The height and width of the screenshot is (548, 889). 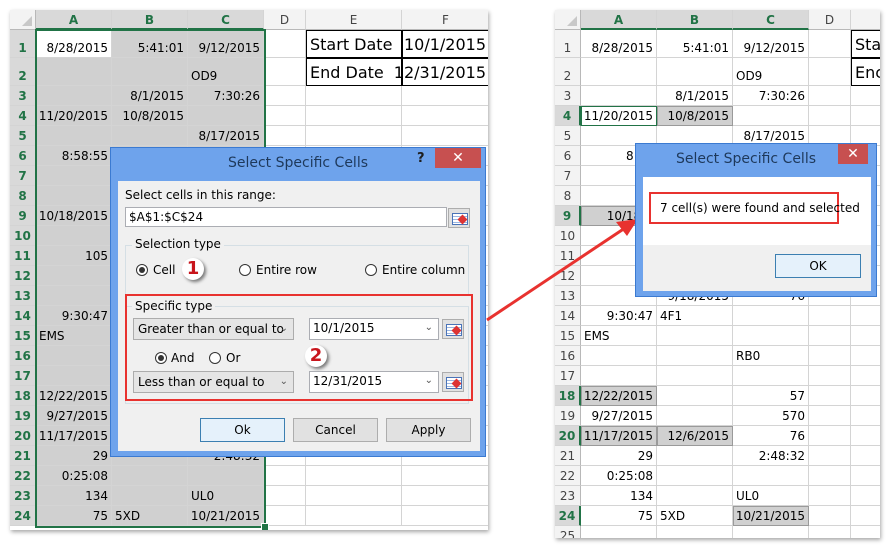 What do you see at coordinates (298, 163) in the screenshot?
I see `dialog-title: Select Specific Cells` at bounding box center [298, 163].